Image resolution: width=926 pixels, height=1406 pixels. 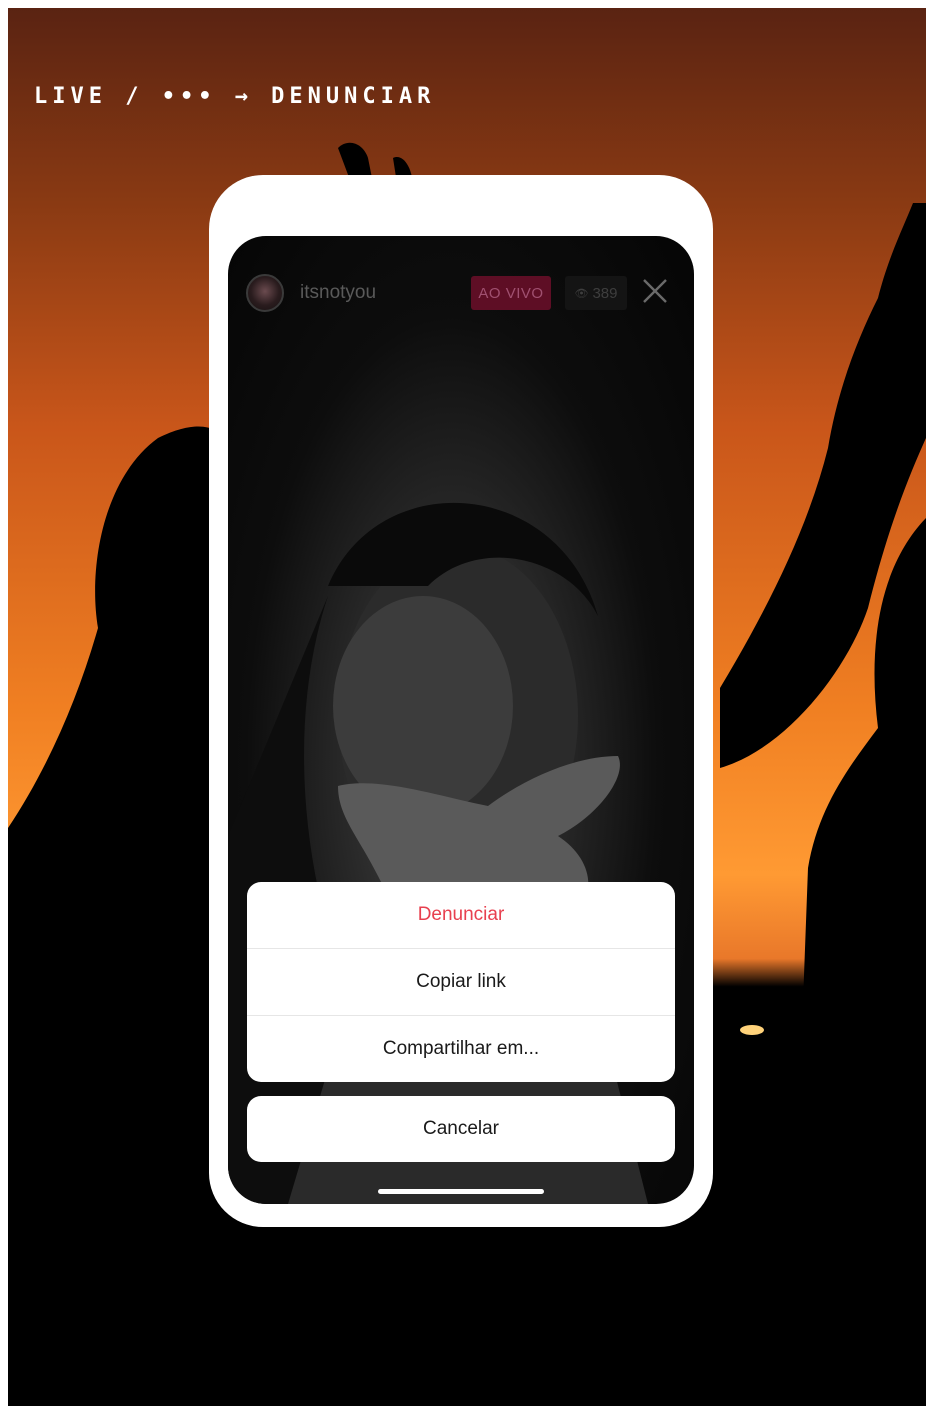 I want to click on avatar, so click(x=265, y=293).